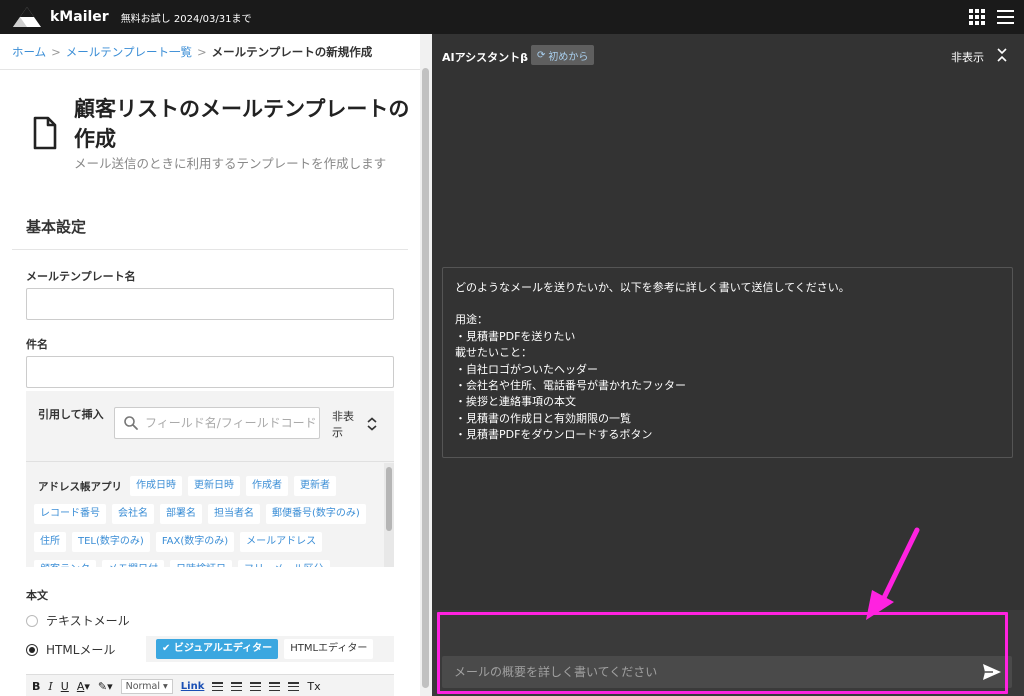 This screenshot has height=696, width=1024. What do you see at coordinates (79, 17) in the screenshot?
I see `brand-name: kMailer` at bounding box center [79, 17].